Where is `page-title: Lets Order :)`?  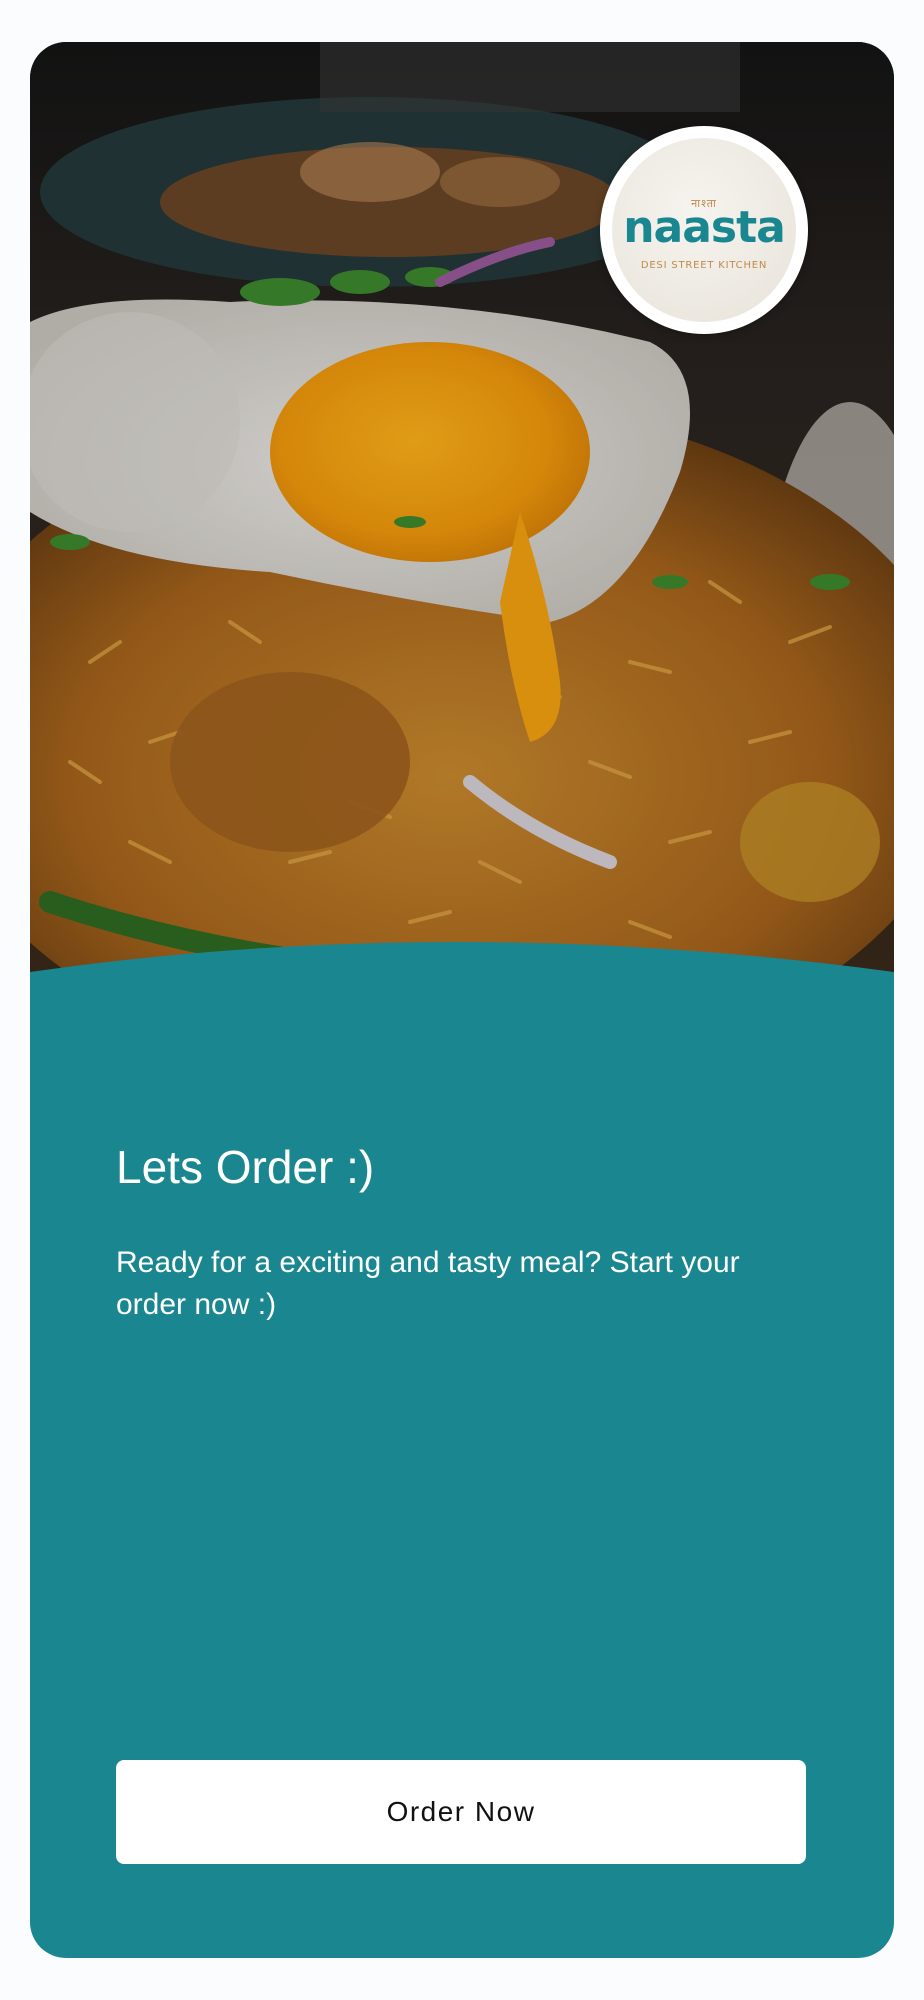
page-title: Lets Order :) is located at coordinates (245, 1167).